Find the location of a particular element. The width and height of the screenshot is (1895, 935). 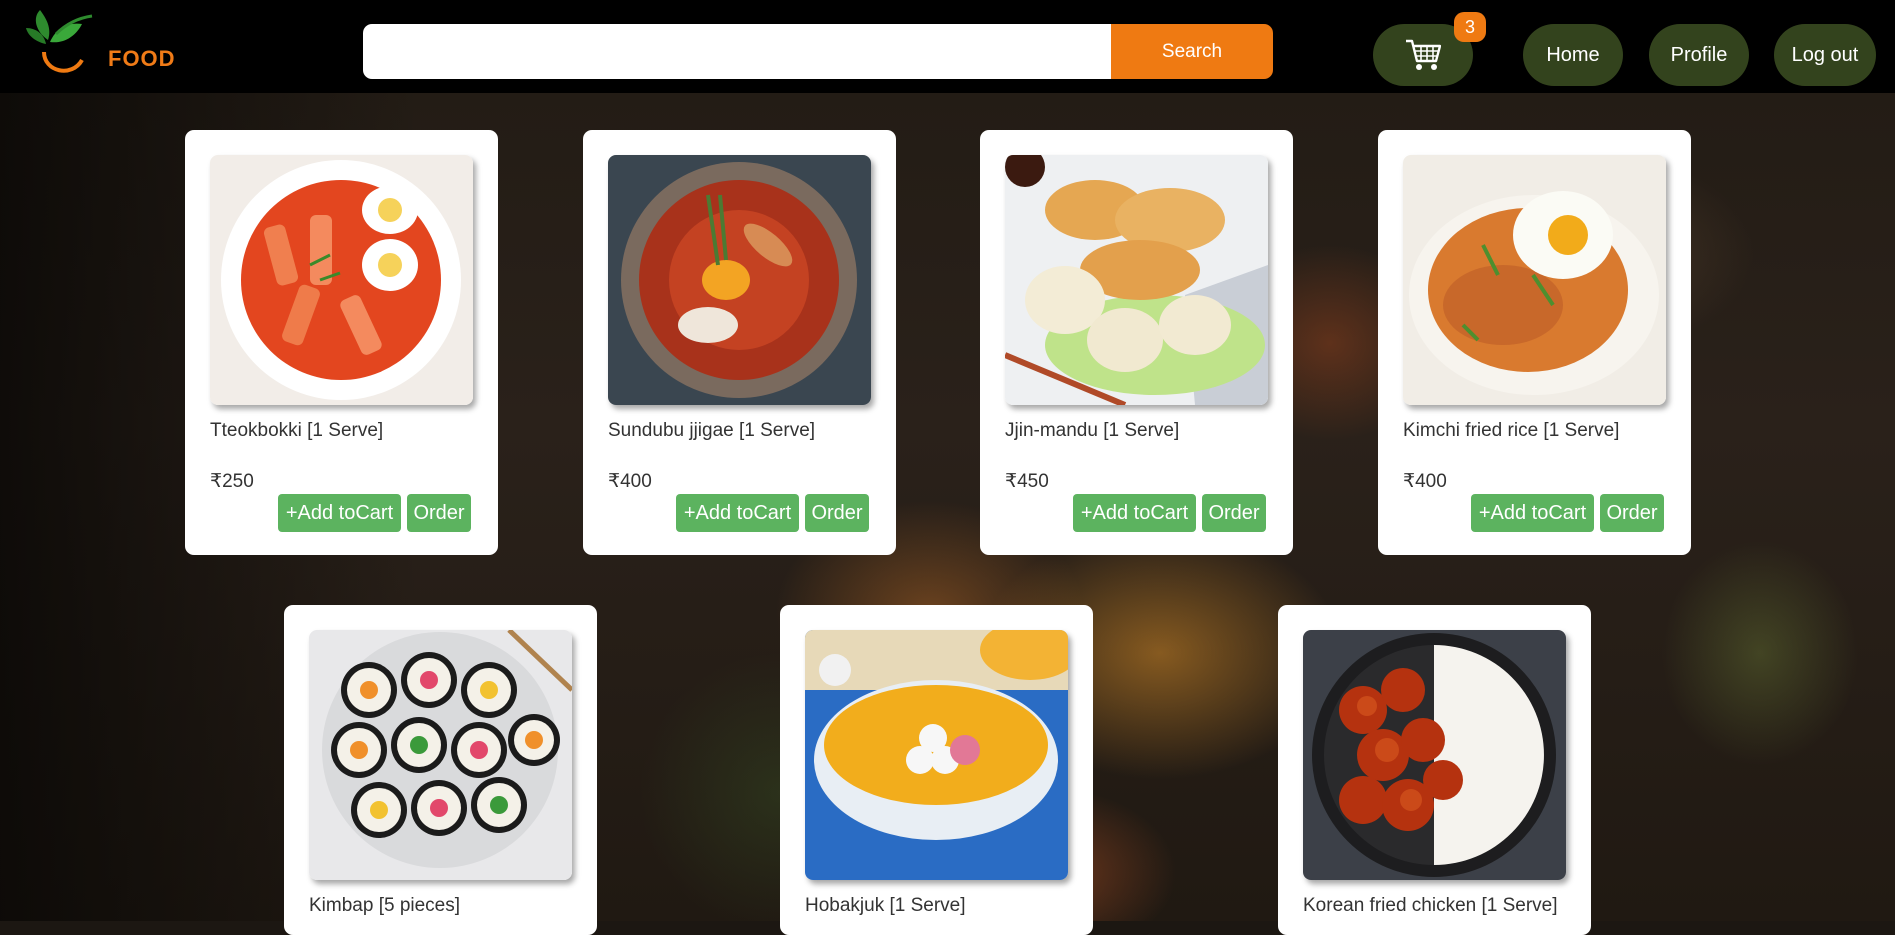

product-card: Korean fried chicken [1 Serve] is located at coordinates (1434, 770).